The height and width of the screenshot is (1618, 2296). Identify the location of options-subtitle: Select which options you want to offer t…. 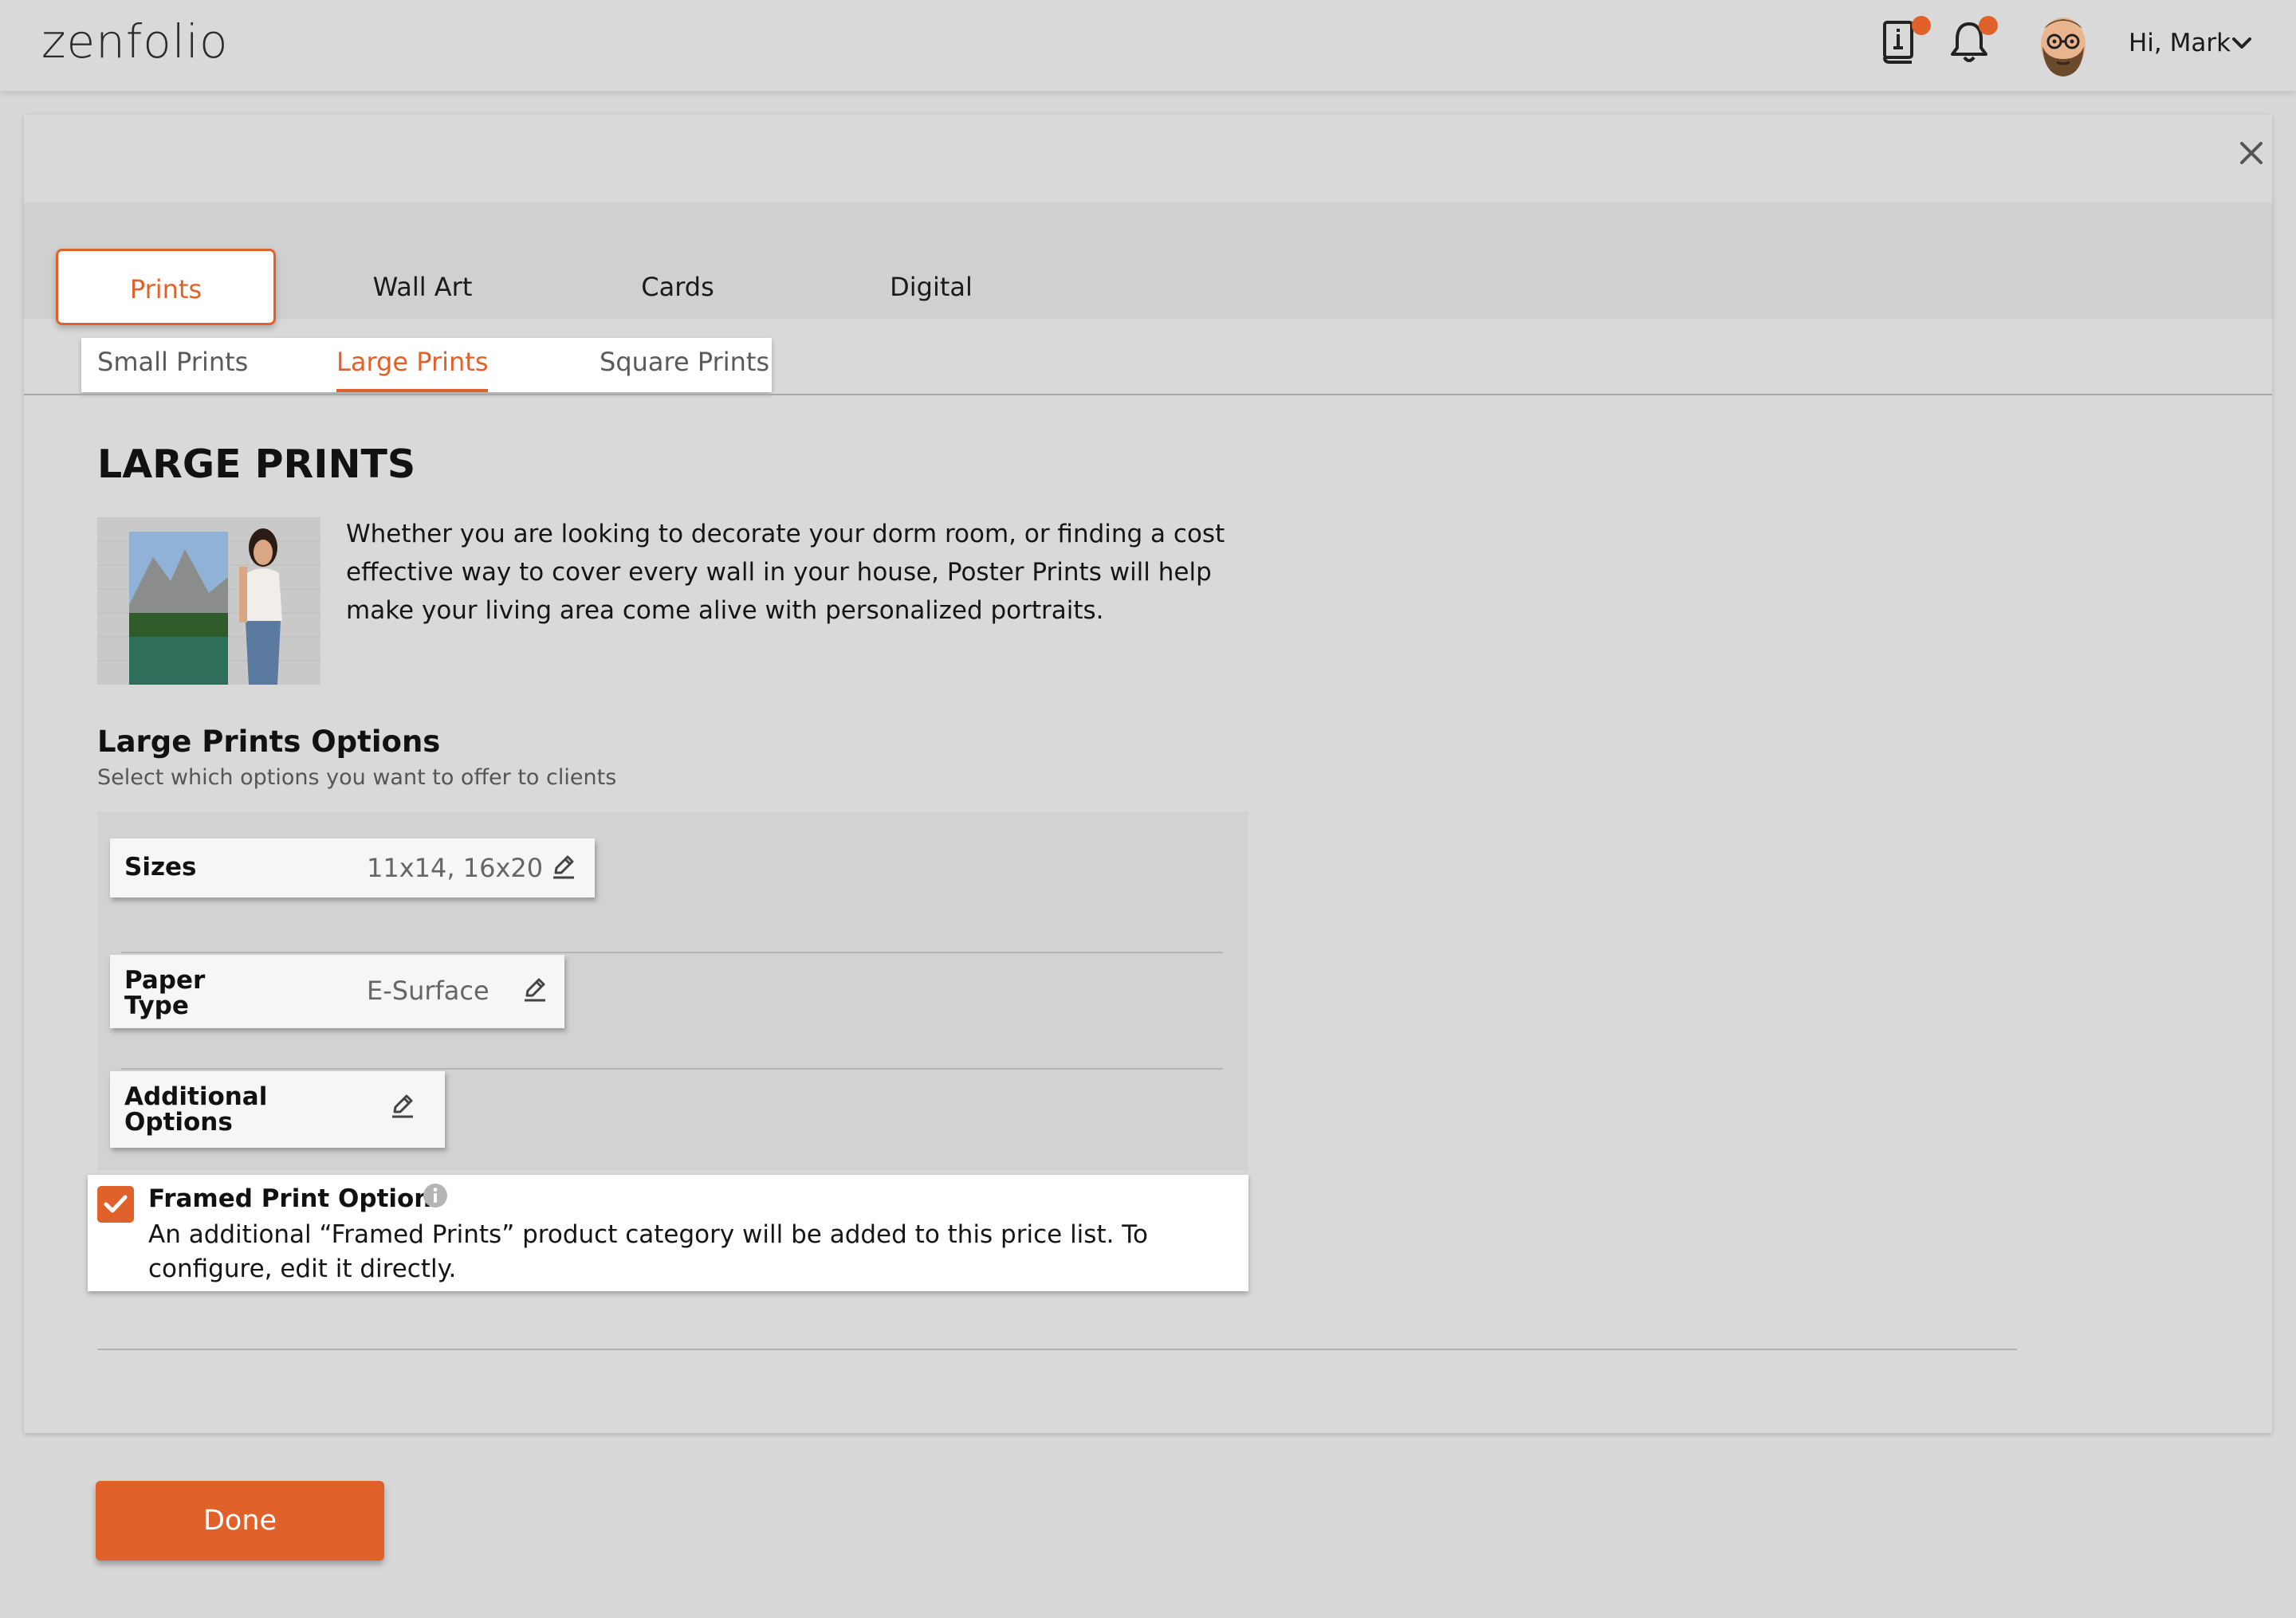
(357, 777).